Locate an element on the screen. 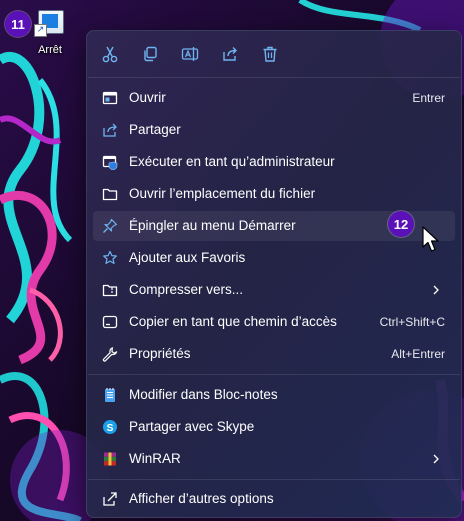 The width and height of the screenshot is (464, 521). more-options-icon is located at coordinates (110, 499).